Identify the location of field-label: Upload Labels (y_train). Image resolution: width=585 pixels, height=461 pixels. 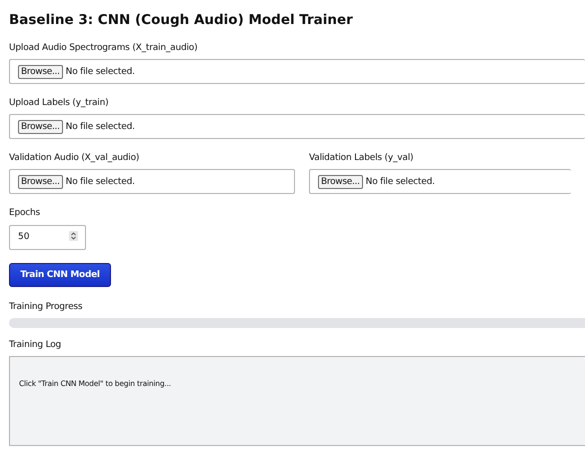
(58, 103).